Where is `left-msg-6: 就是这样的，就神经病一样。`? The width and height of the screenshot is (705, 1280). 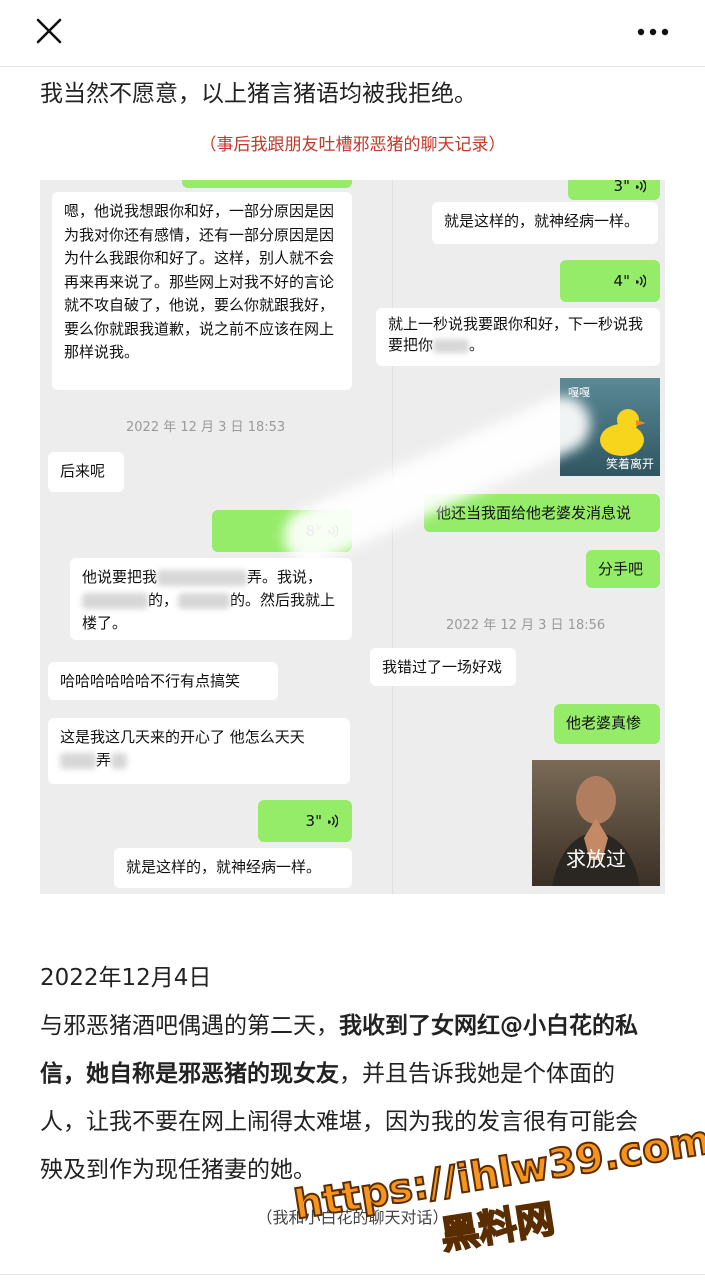 left-msg-6: 就是这样的，就神经病一样。 is located at coordinates (233, 868).